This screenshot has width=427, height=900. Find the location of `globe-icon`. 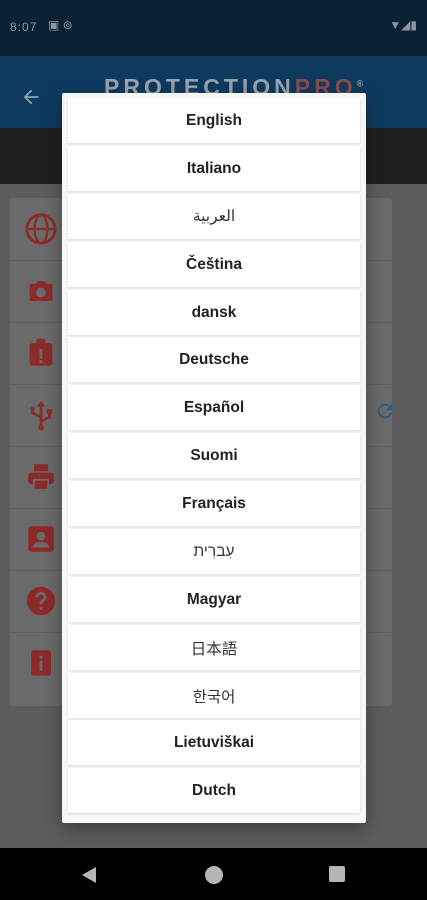

globe-icon is located at coordinates (41, 229).